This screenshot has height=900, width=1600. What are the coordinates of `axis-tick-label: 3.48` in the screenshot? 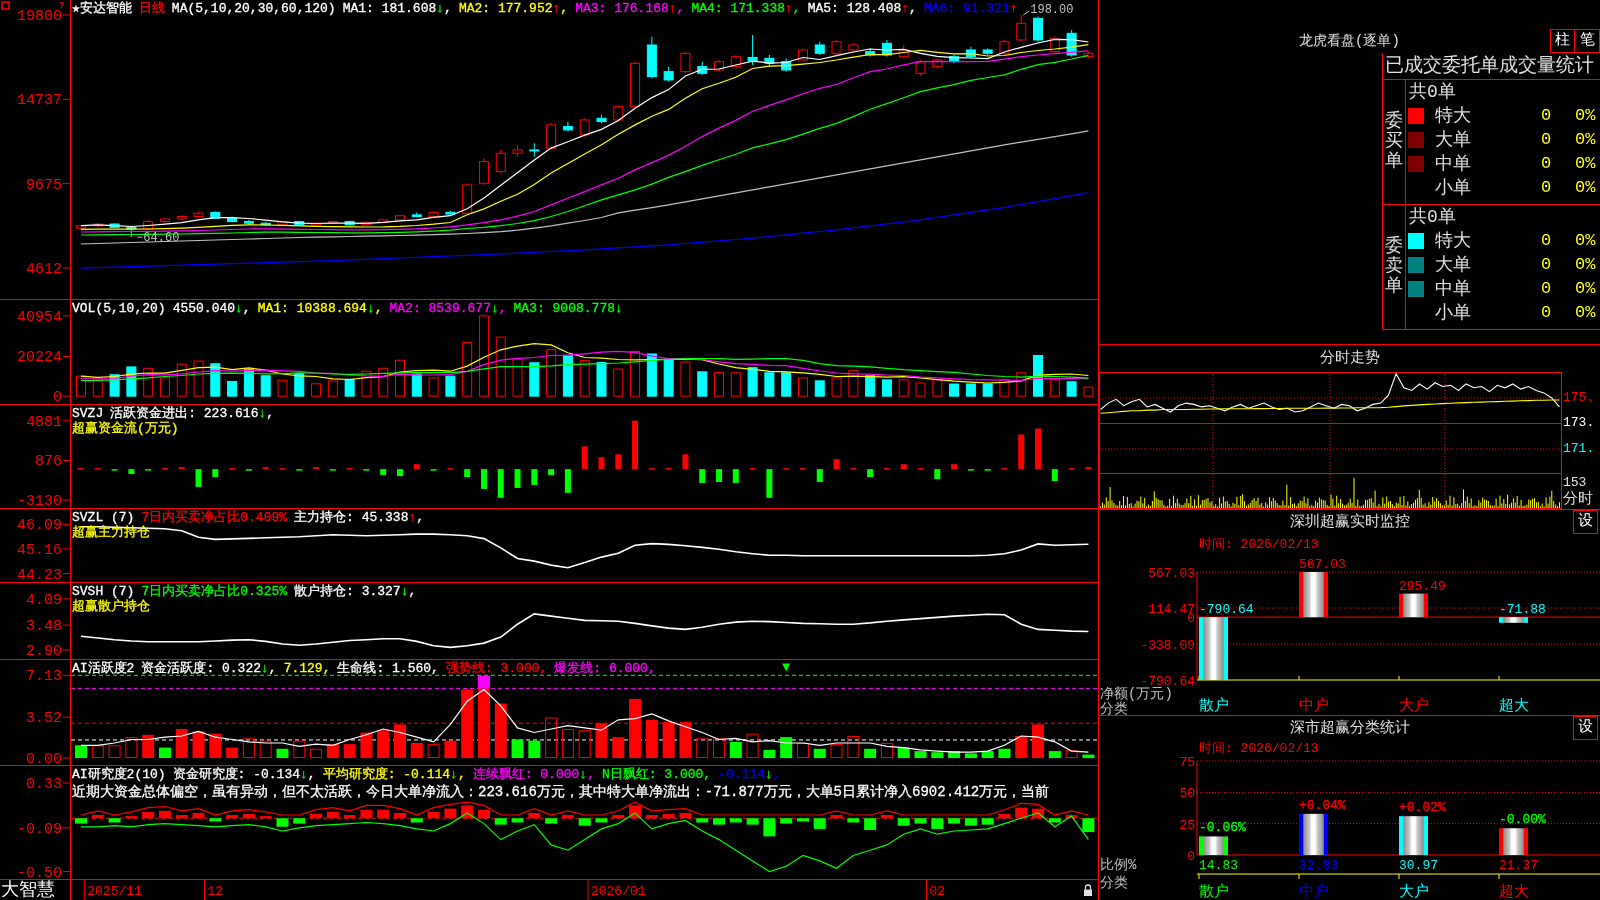 It's located at (44, 627).